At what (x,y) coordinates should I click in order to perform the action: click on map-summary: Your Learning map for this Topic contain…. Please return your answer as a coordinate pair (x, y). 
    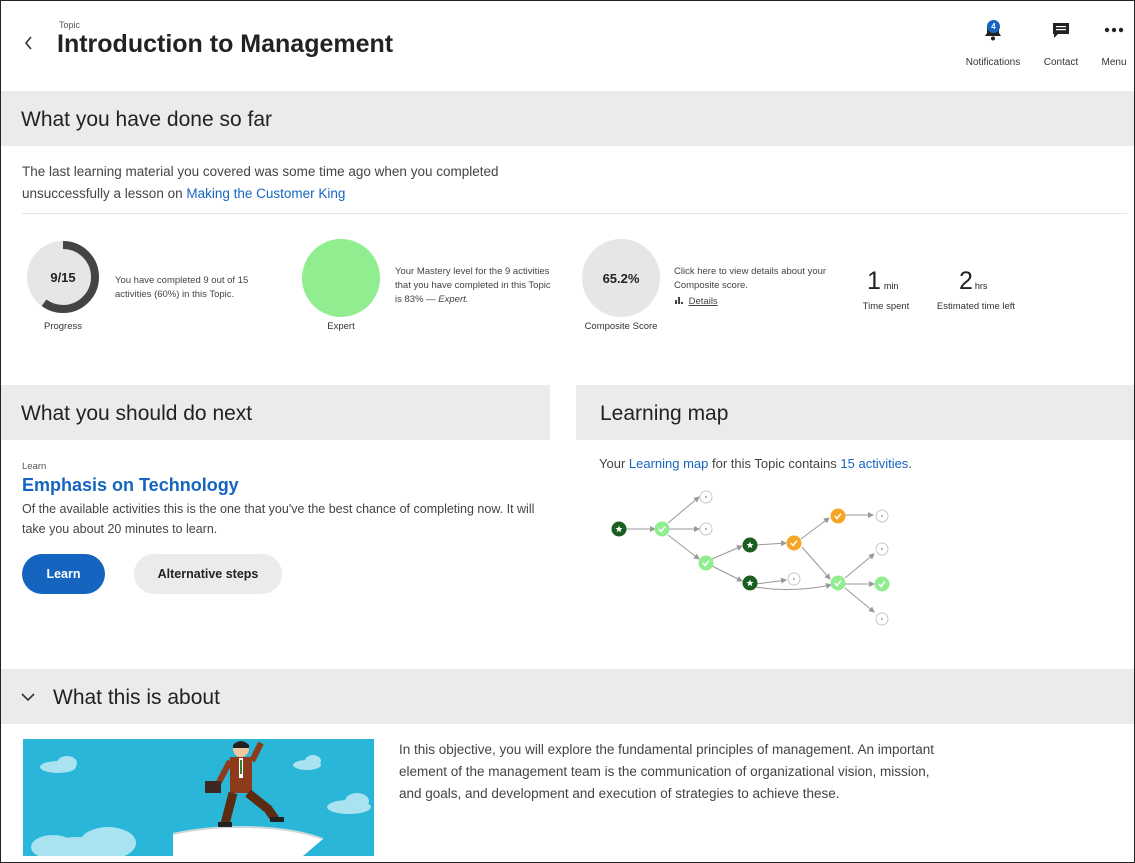
    Looking at the image, I should click on (755, 463).